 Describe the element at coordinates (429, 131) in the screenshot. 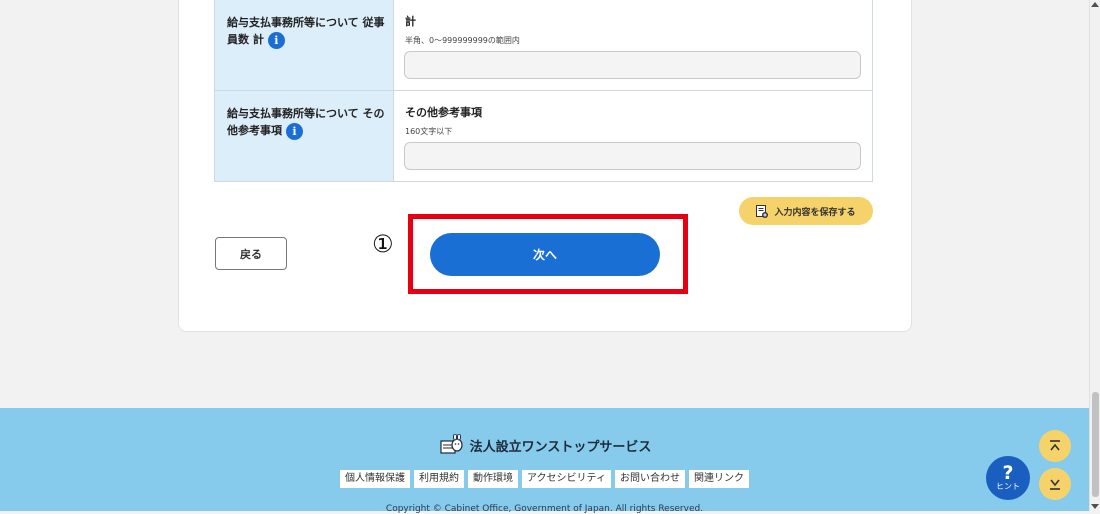

I see `field-hint: 160文字以下` at that location.